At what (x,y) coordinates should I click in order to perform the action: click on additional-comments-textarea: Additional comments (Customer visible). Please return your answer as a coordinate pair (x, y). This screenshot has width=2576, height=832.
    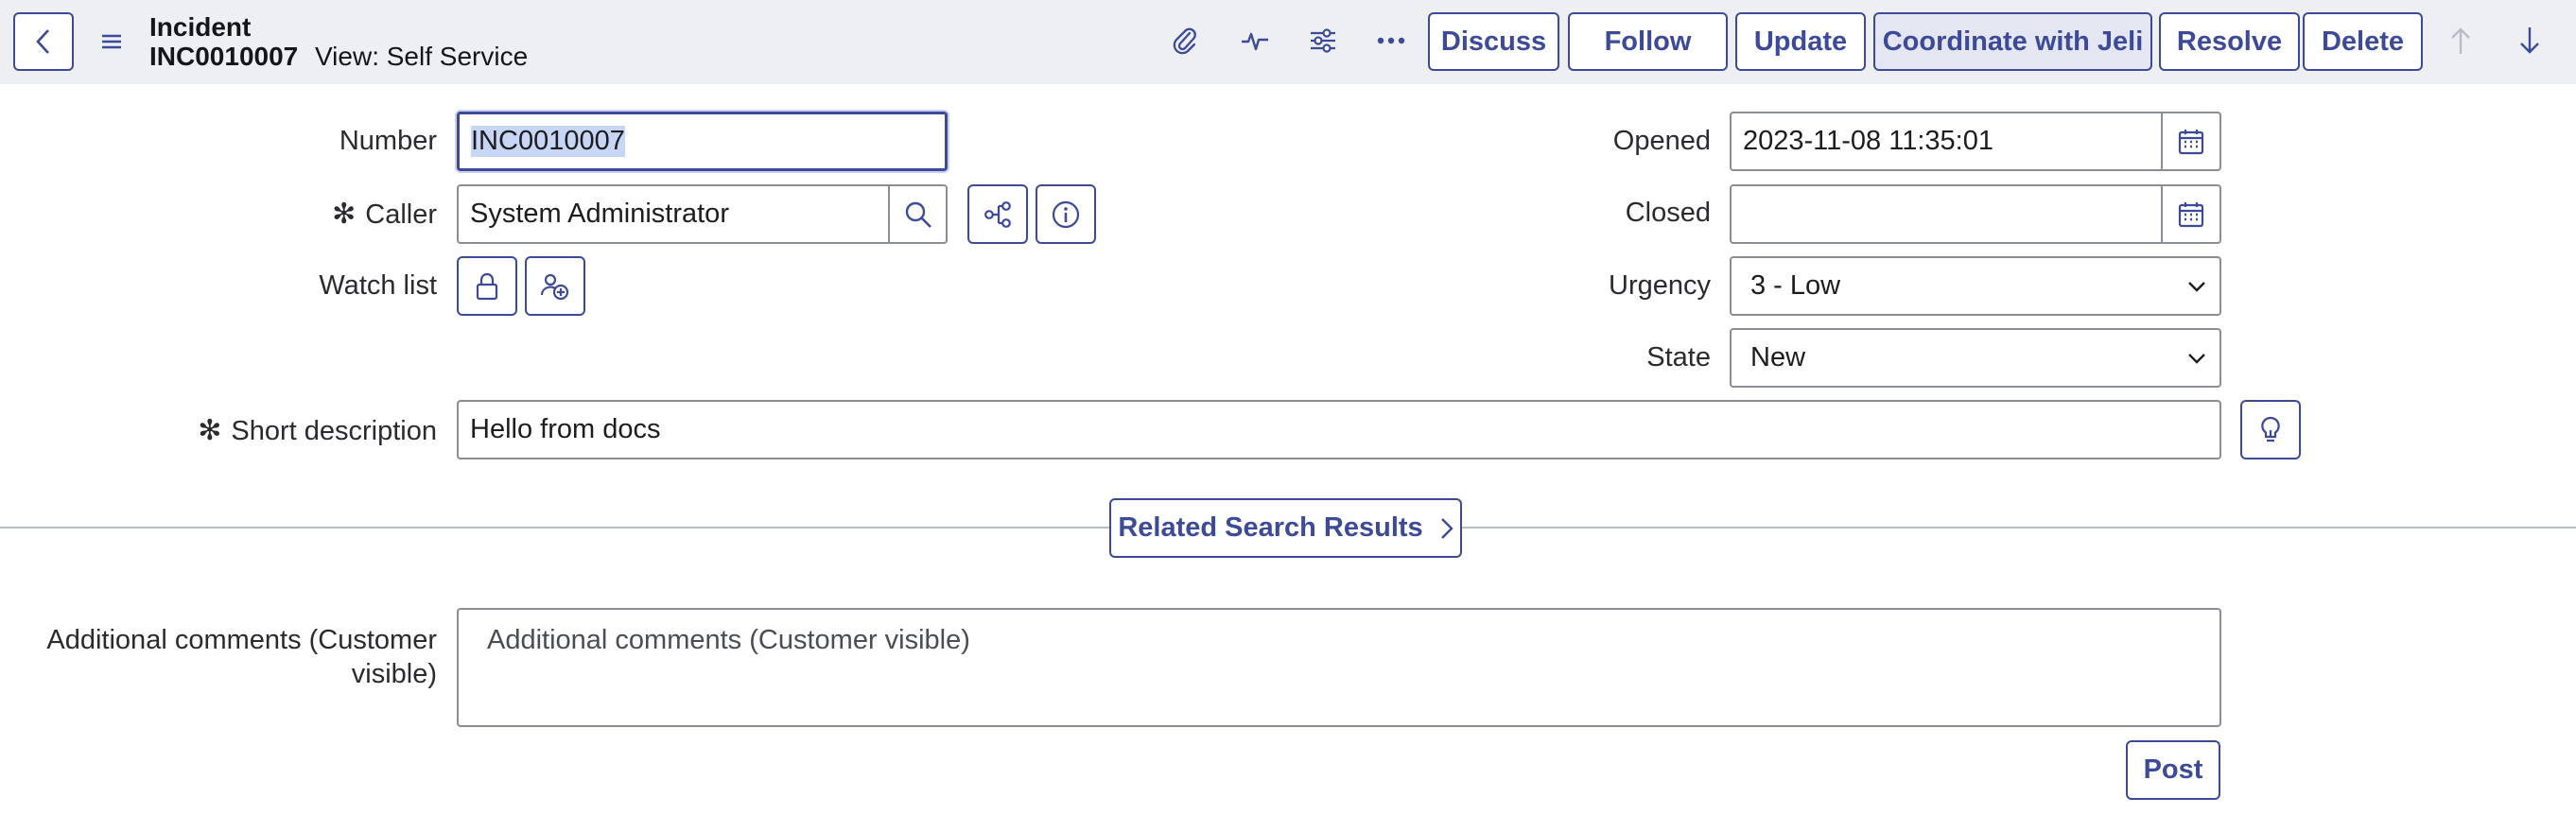
    Looking at the image, I should click on (1339, 667).